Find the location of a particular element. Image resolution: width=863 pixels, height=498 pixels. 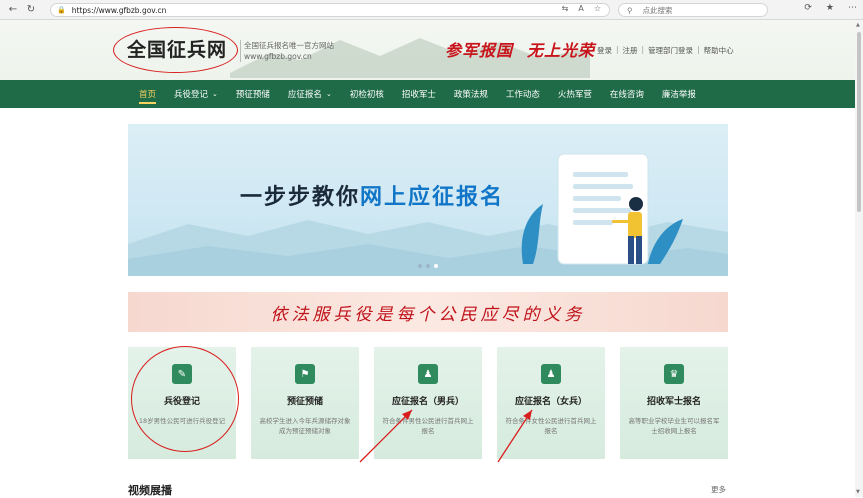

motto-banner: 依法服兵役是每个公民应尽的义务 is located at coordinates (428, 312).